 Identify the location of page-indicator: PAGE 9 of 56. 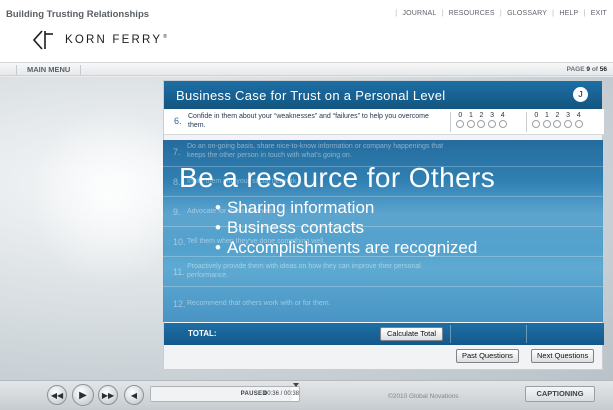
(586, 69).